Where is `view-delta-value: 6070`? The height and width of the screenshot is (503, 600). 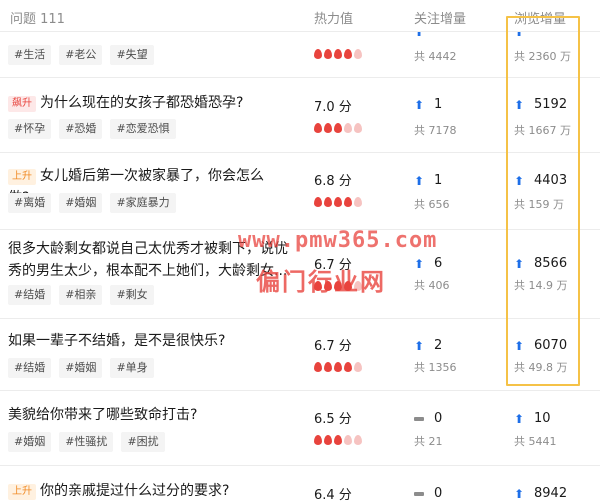
view-delta-value: 6070 is located at coordinates (551, 345).